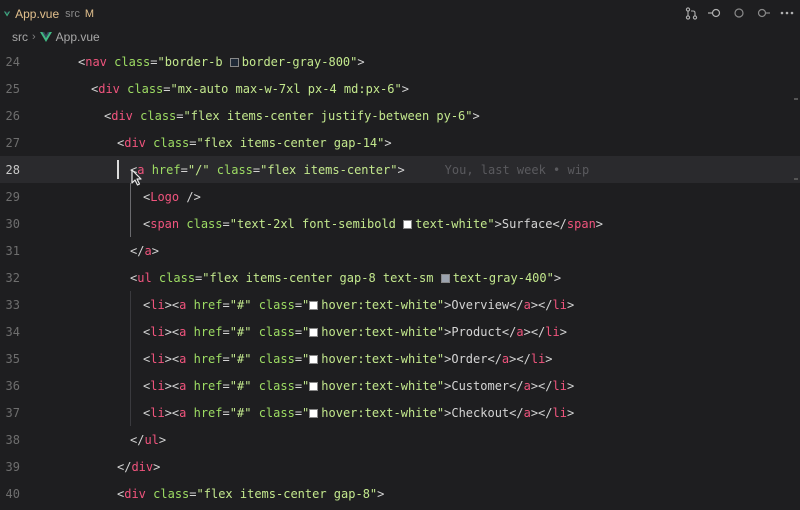 Image resolution: width=800 pixels, height=510 pixels. Describe the element at coordinates (12, 142) in the screenshot. I see `line-number: 27` at that location.